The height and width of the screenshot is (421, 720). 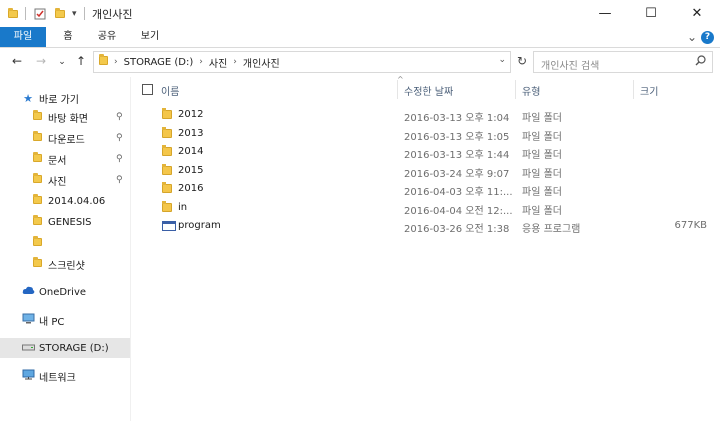 I want to click on sidebar-item: 문서 ⚲, so click(x=65, y=159).